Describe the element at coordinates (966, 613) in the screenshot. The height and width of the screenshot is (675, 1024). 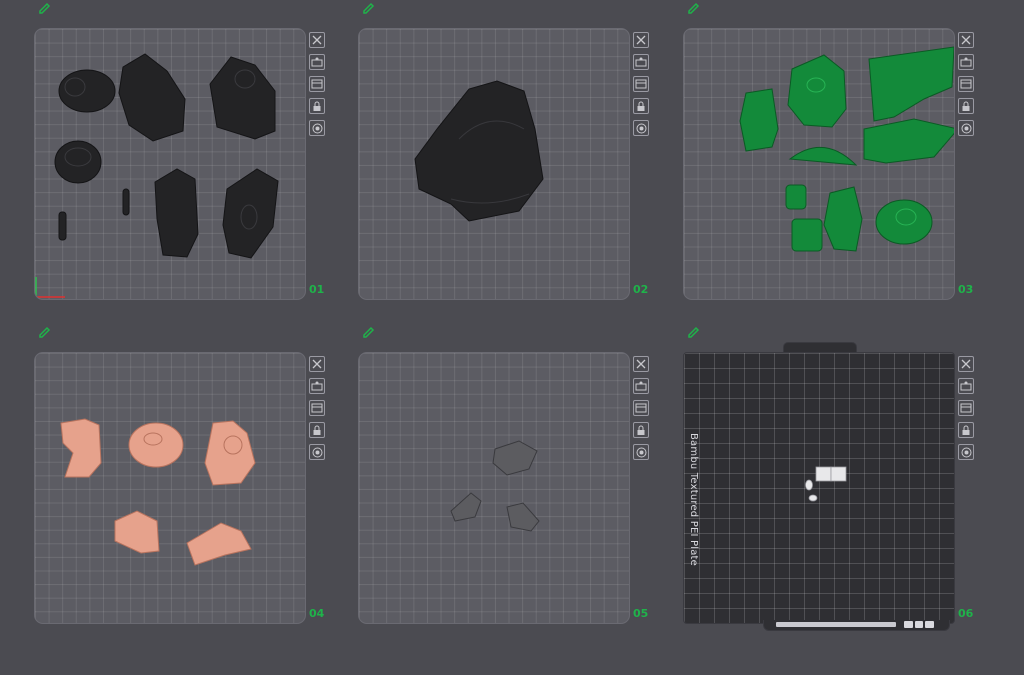
I see `plate-number: 06` at that location.